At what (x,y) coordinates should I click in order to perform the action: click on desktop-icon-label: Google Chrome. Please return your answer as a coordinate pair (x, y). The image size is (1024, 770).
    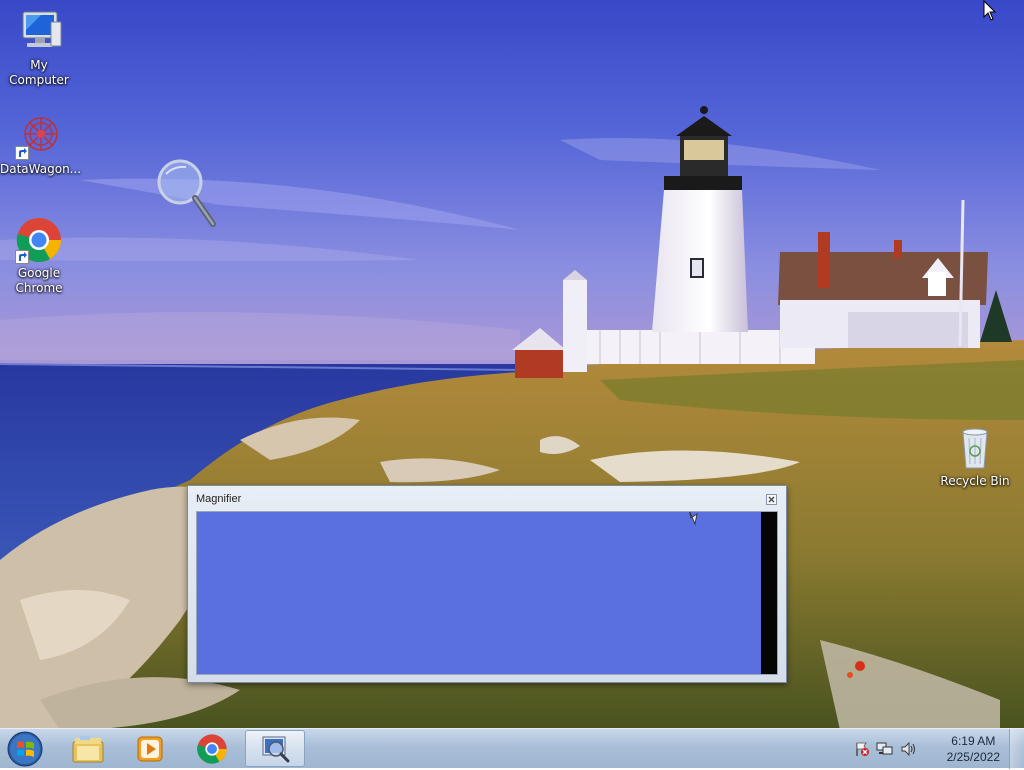
    Looking at the image, I should click on (39, 280).